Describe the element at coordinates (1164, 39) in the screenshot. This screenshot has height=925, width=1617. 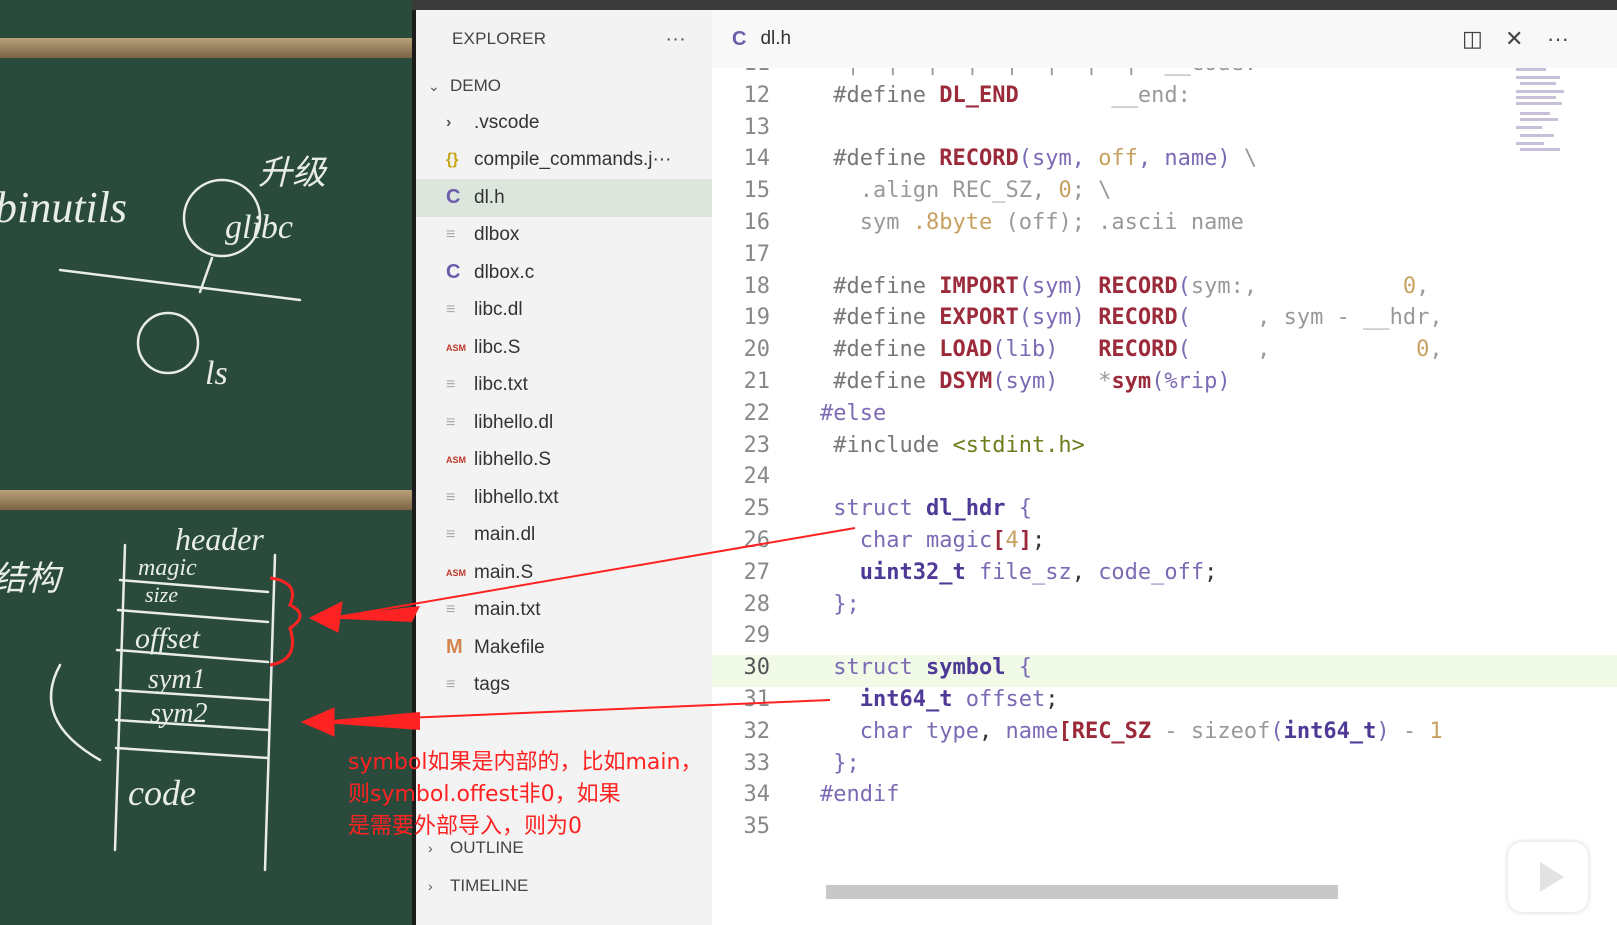
I see `tab-bar: C dl.h ◫ ✕ ···` at that location.